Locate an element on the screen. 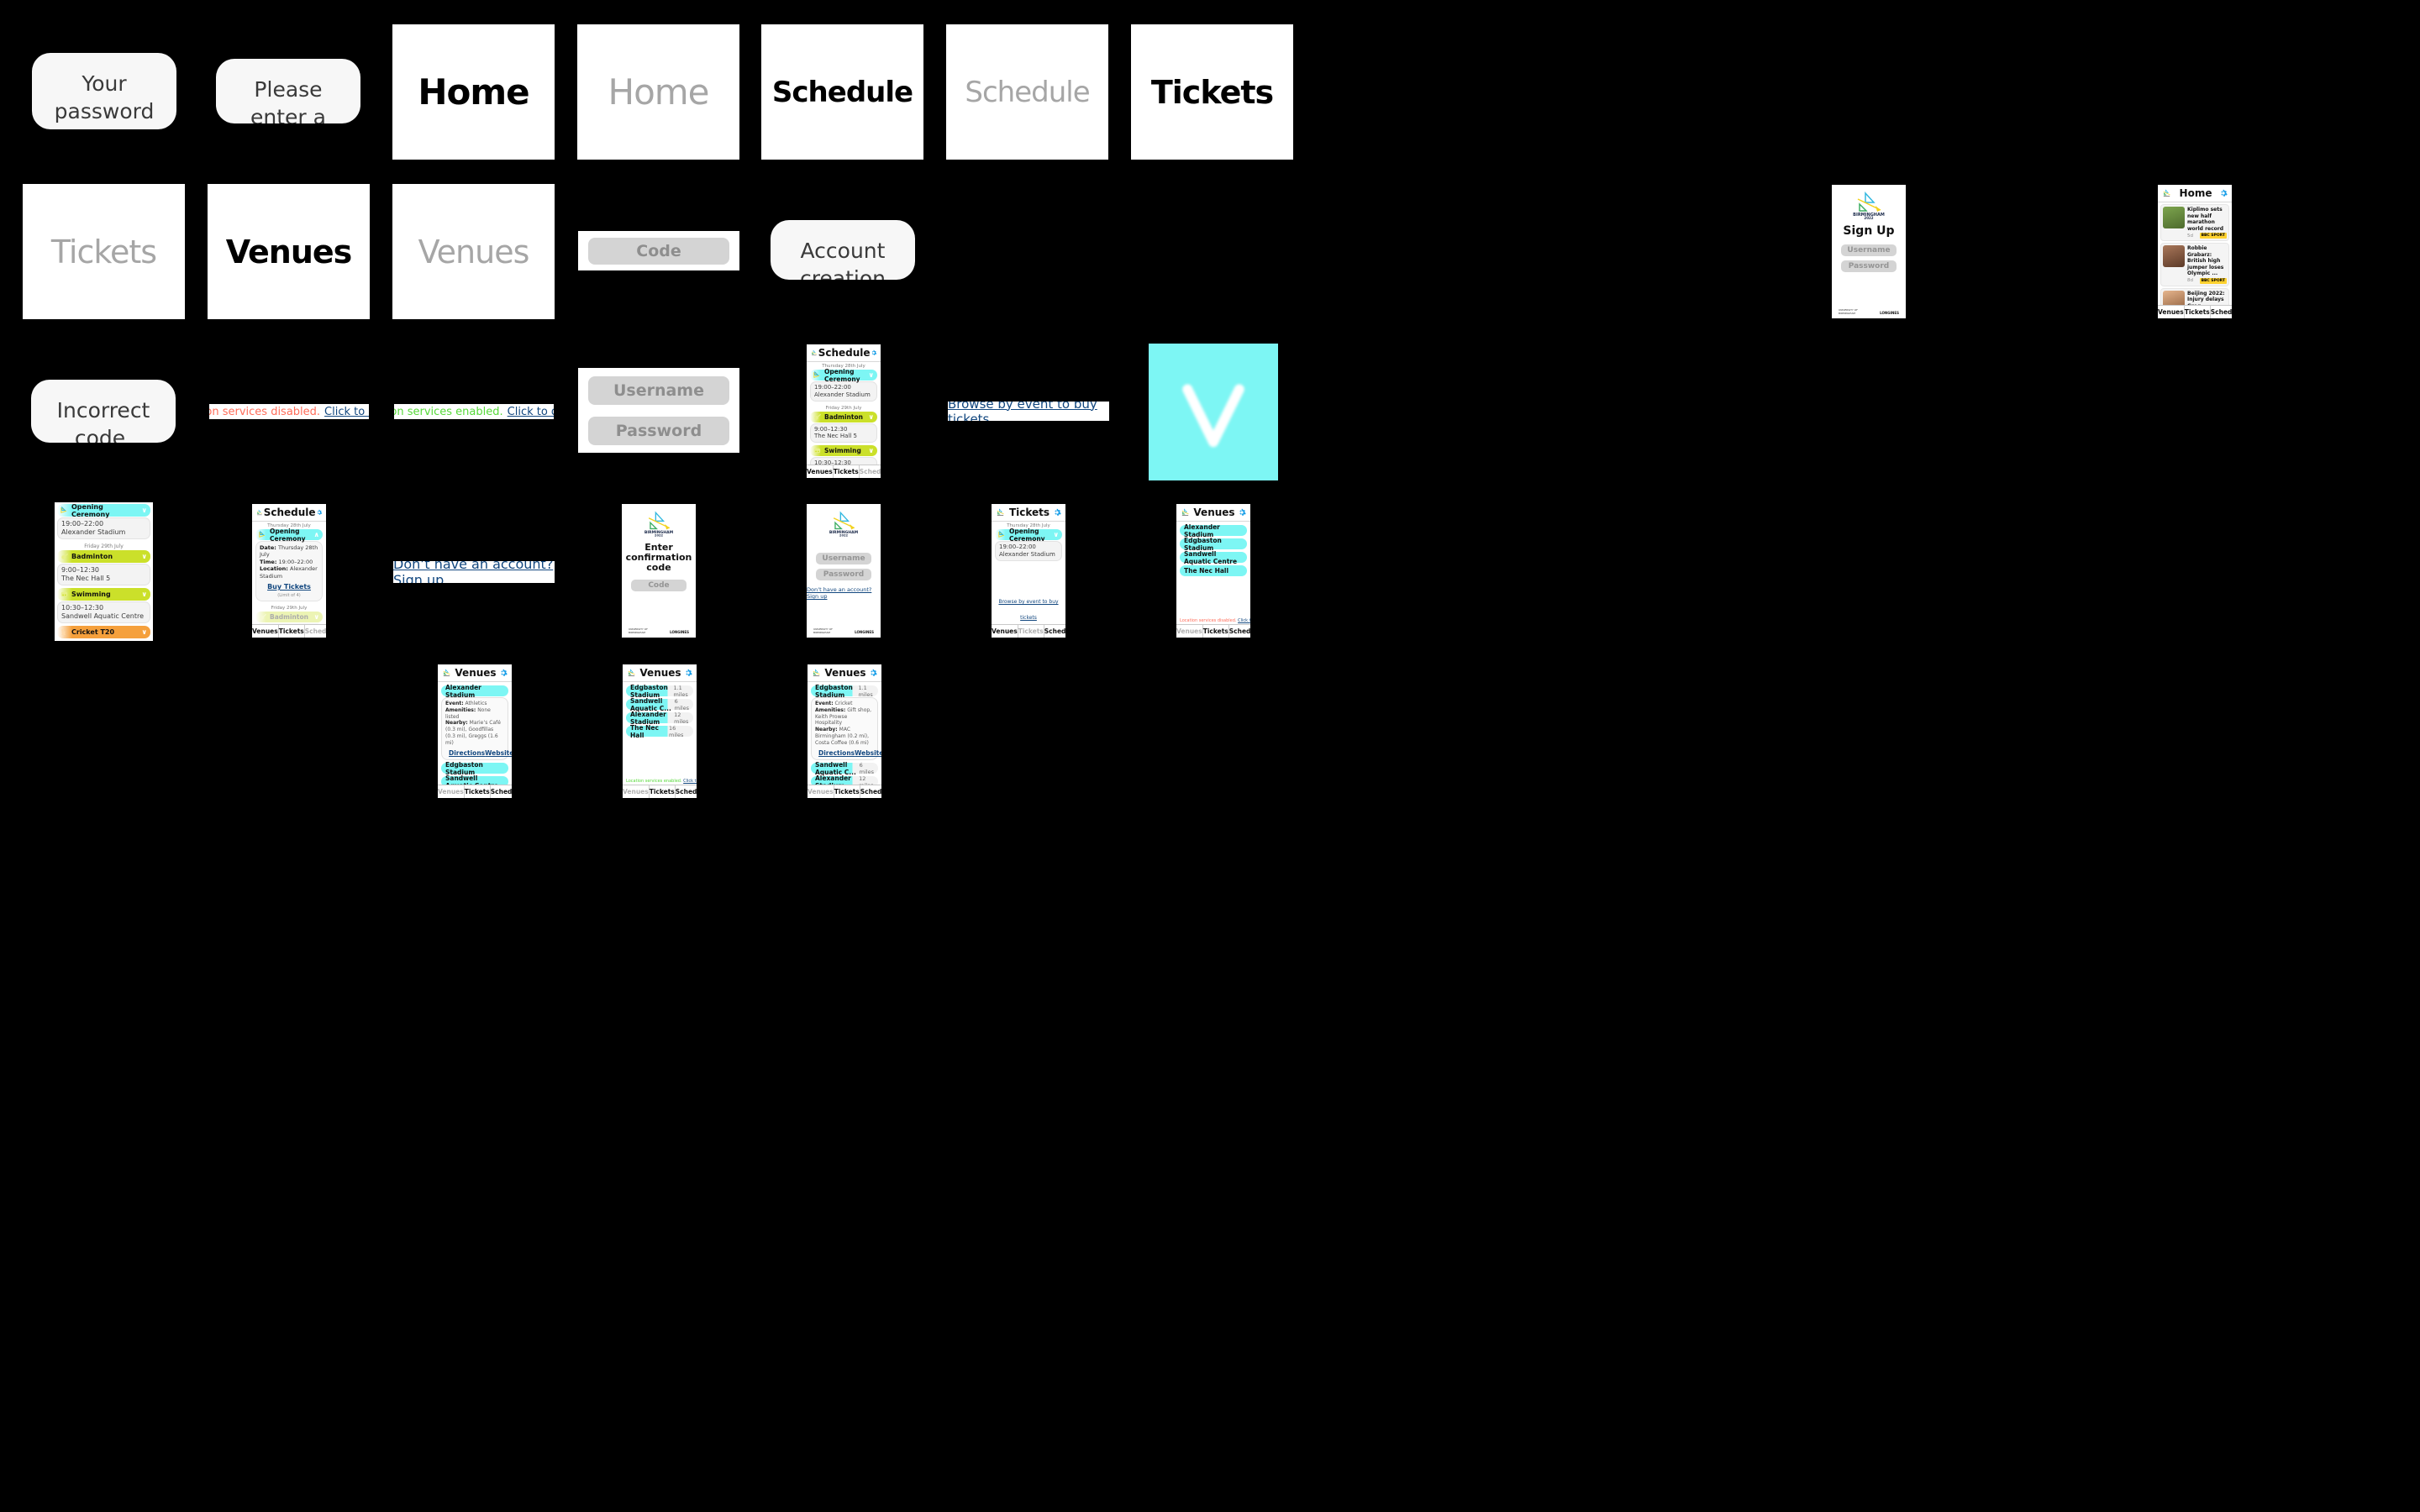 This screenshot has width=2420, height=1512. tile-tickets-inactive: Tickets is located at coordinates (104, 251).